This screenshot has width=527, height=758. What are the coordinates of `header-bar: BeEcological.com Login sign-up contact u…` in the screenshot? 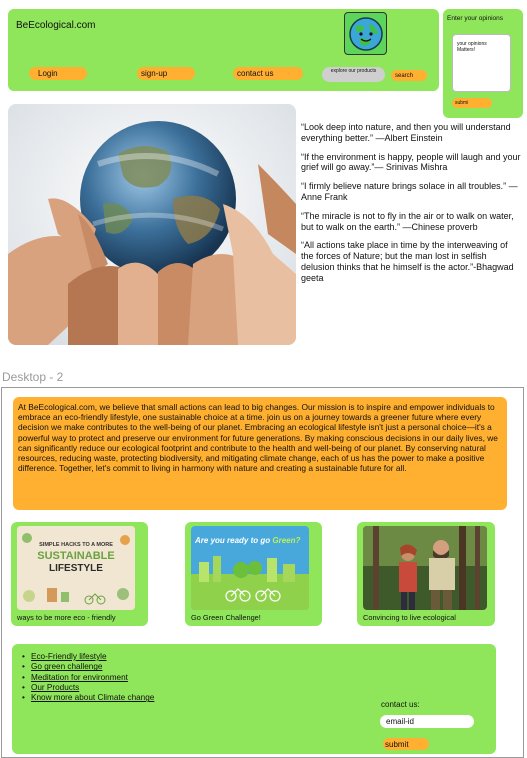 It's located at (223, 50).